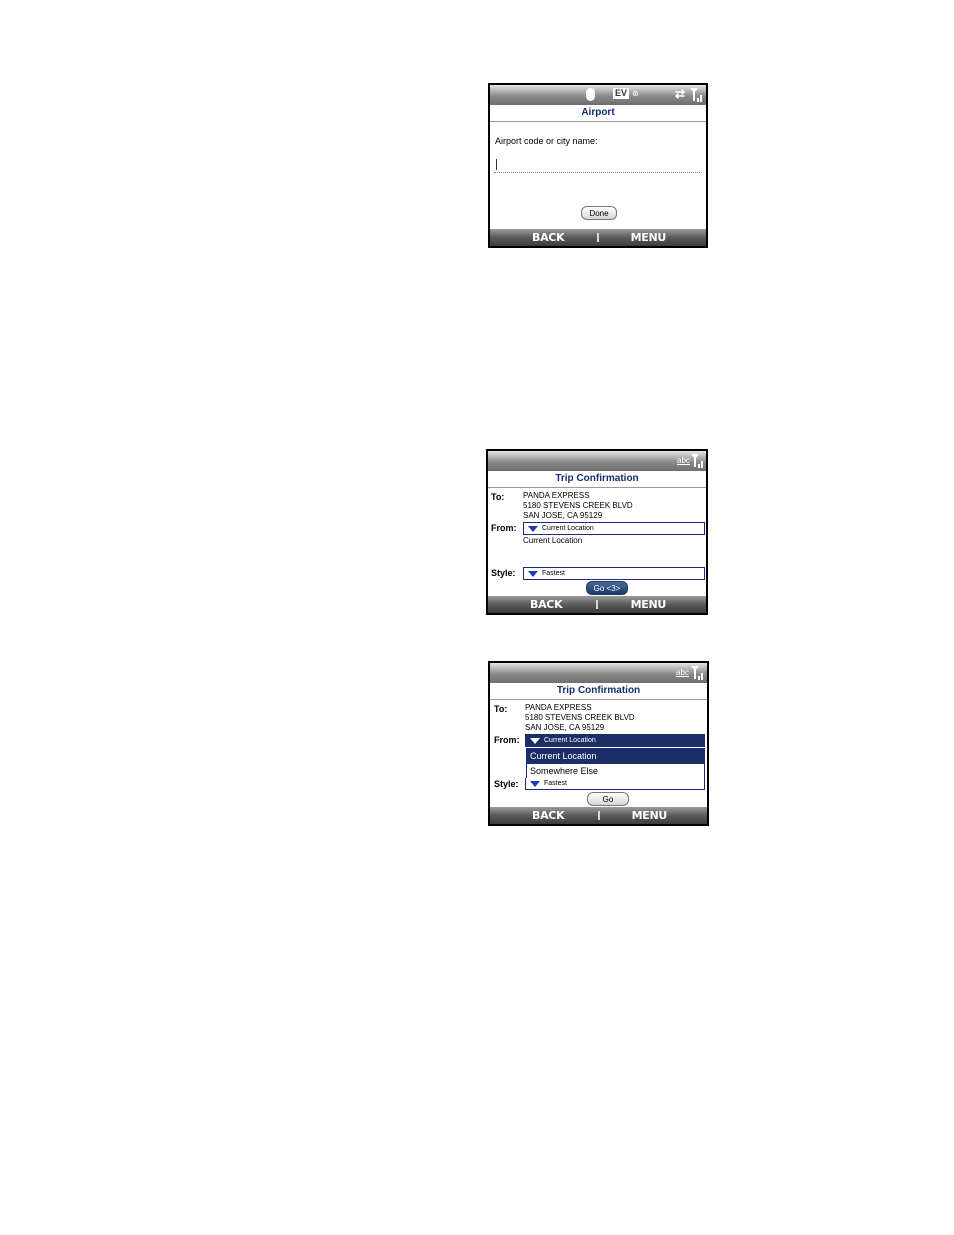  I want to click on ev-icon: EV, so click(621, 93).